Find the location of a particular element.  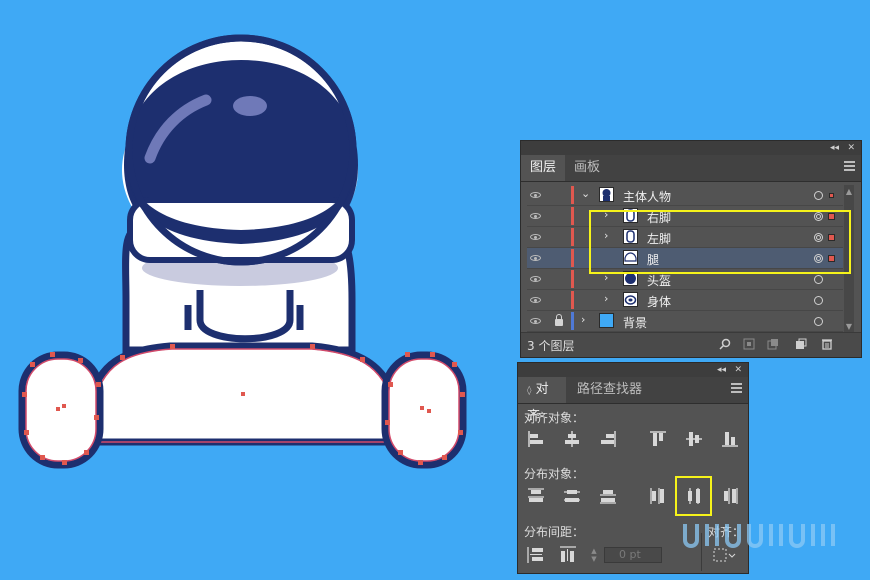

vertical-distribute-space-button is located at coordinates (536, 555).